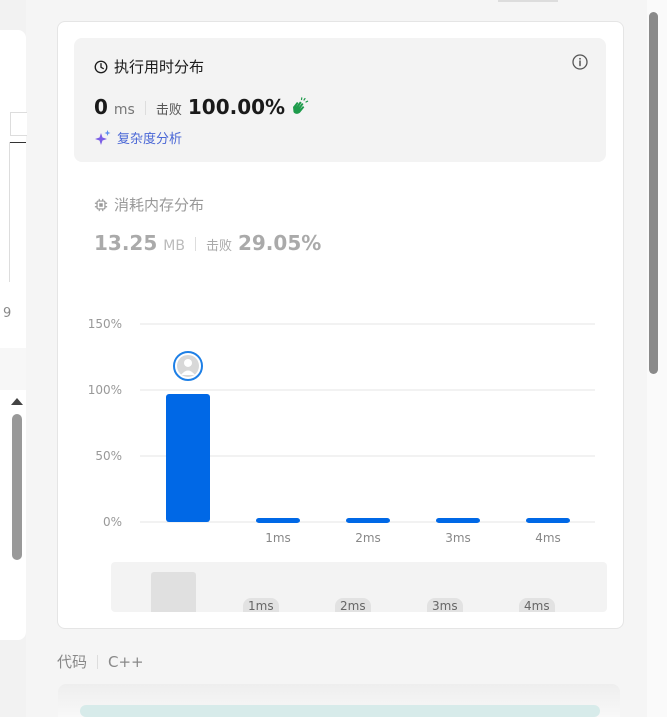 The image size is (667, 717). I want to click on memory-beat-label: 击败, so click(218, 246).